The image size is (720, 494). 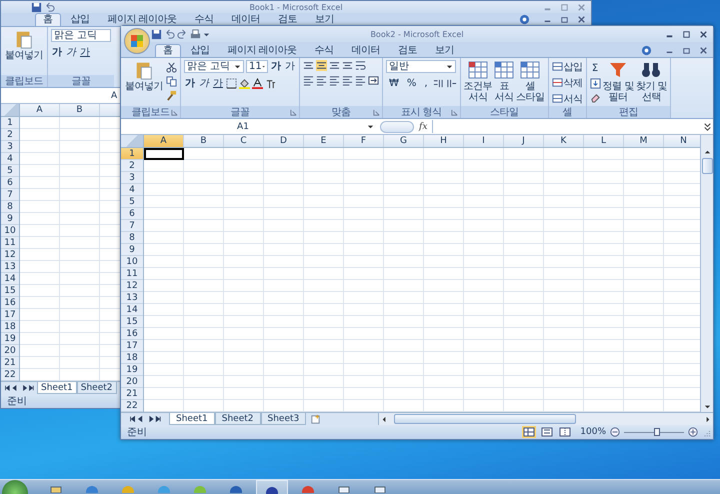 I want to click on indent-icon, so click(x=360, y=80).